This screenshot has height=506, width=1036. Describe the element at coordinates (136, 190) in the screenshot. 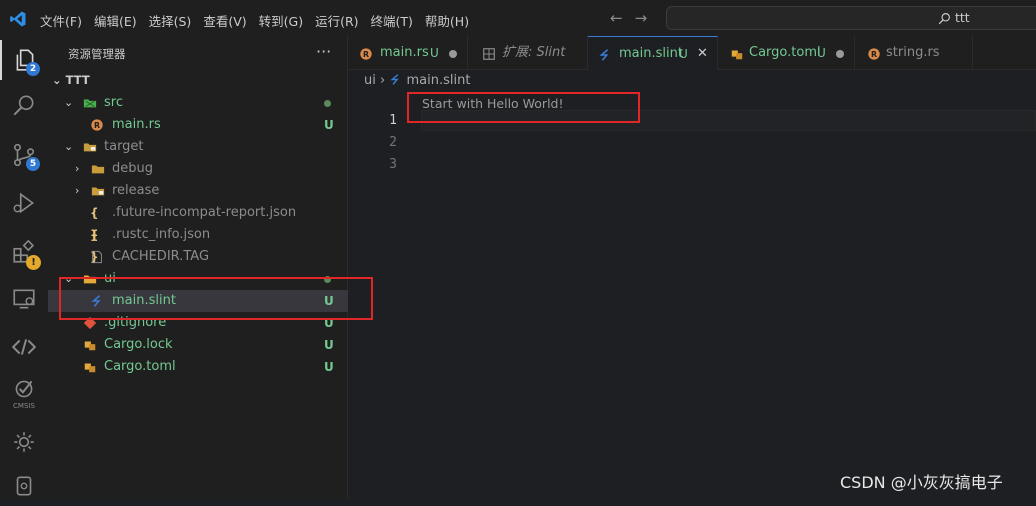

I see `tree-label: release` at that location.